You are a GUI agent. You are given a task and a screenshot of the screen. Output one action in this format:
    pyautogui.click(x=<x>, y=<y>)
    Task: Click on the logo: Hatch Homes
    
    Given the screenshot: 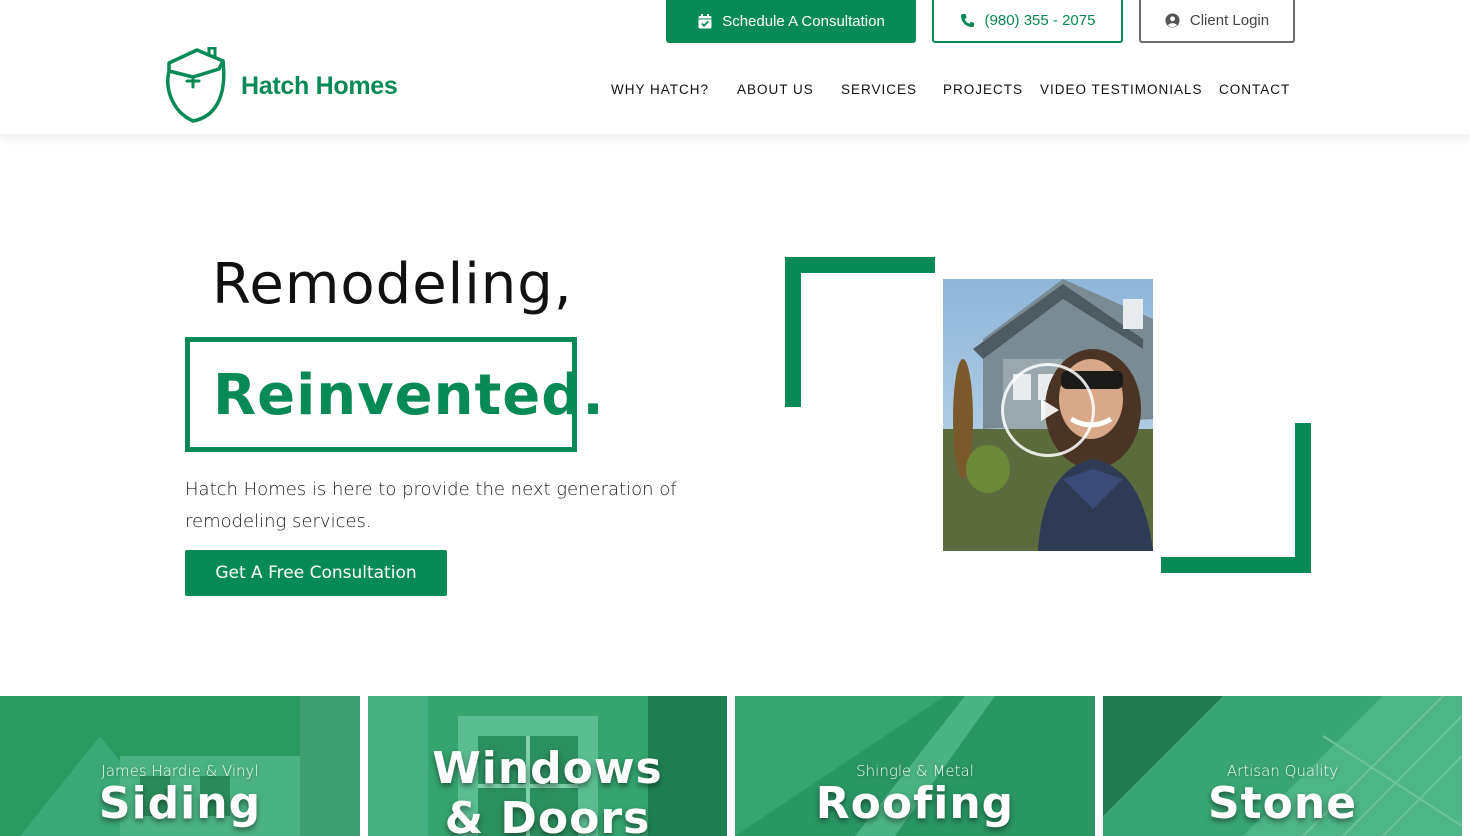 What is the action you would take?
    pyautogui.click(x=288, y=86)
    